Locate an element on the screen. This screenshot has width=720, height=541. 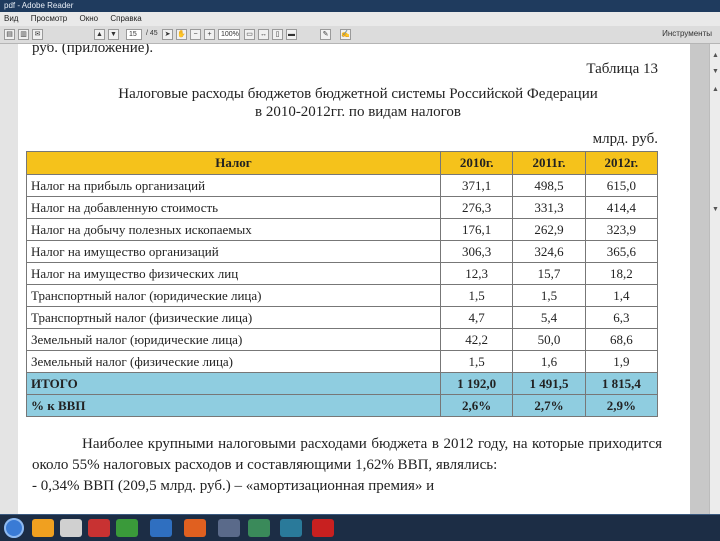
value-cell: 1 192,0 is located at coordinates (476, 383).